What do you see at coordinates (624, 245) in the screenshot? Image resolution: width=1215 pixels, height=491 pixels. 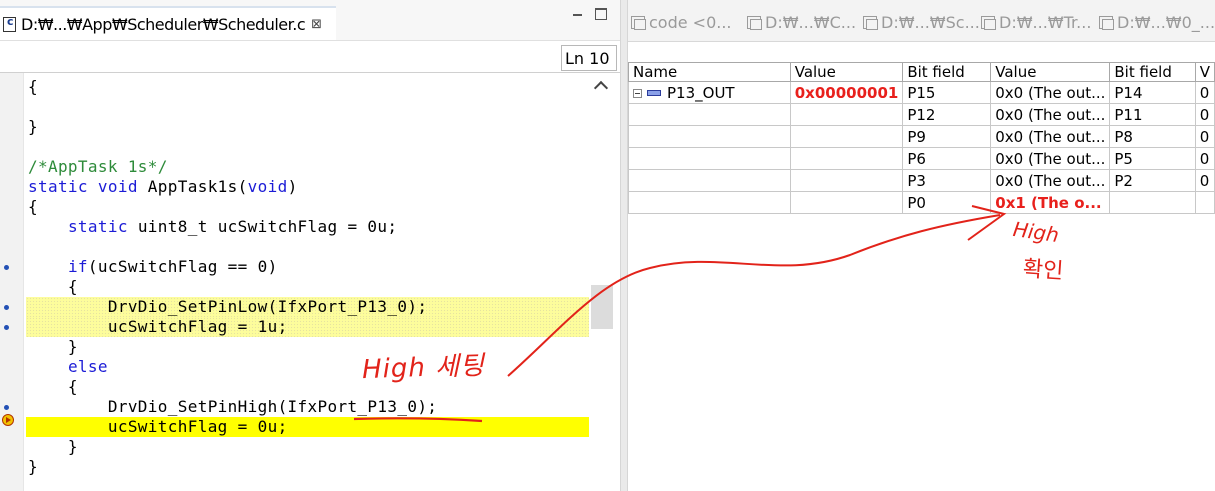 I see `pane-splitter` at bounding box center [624, 245].